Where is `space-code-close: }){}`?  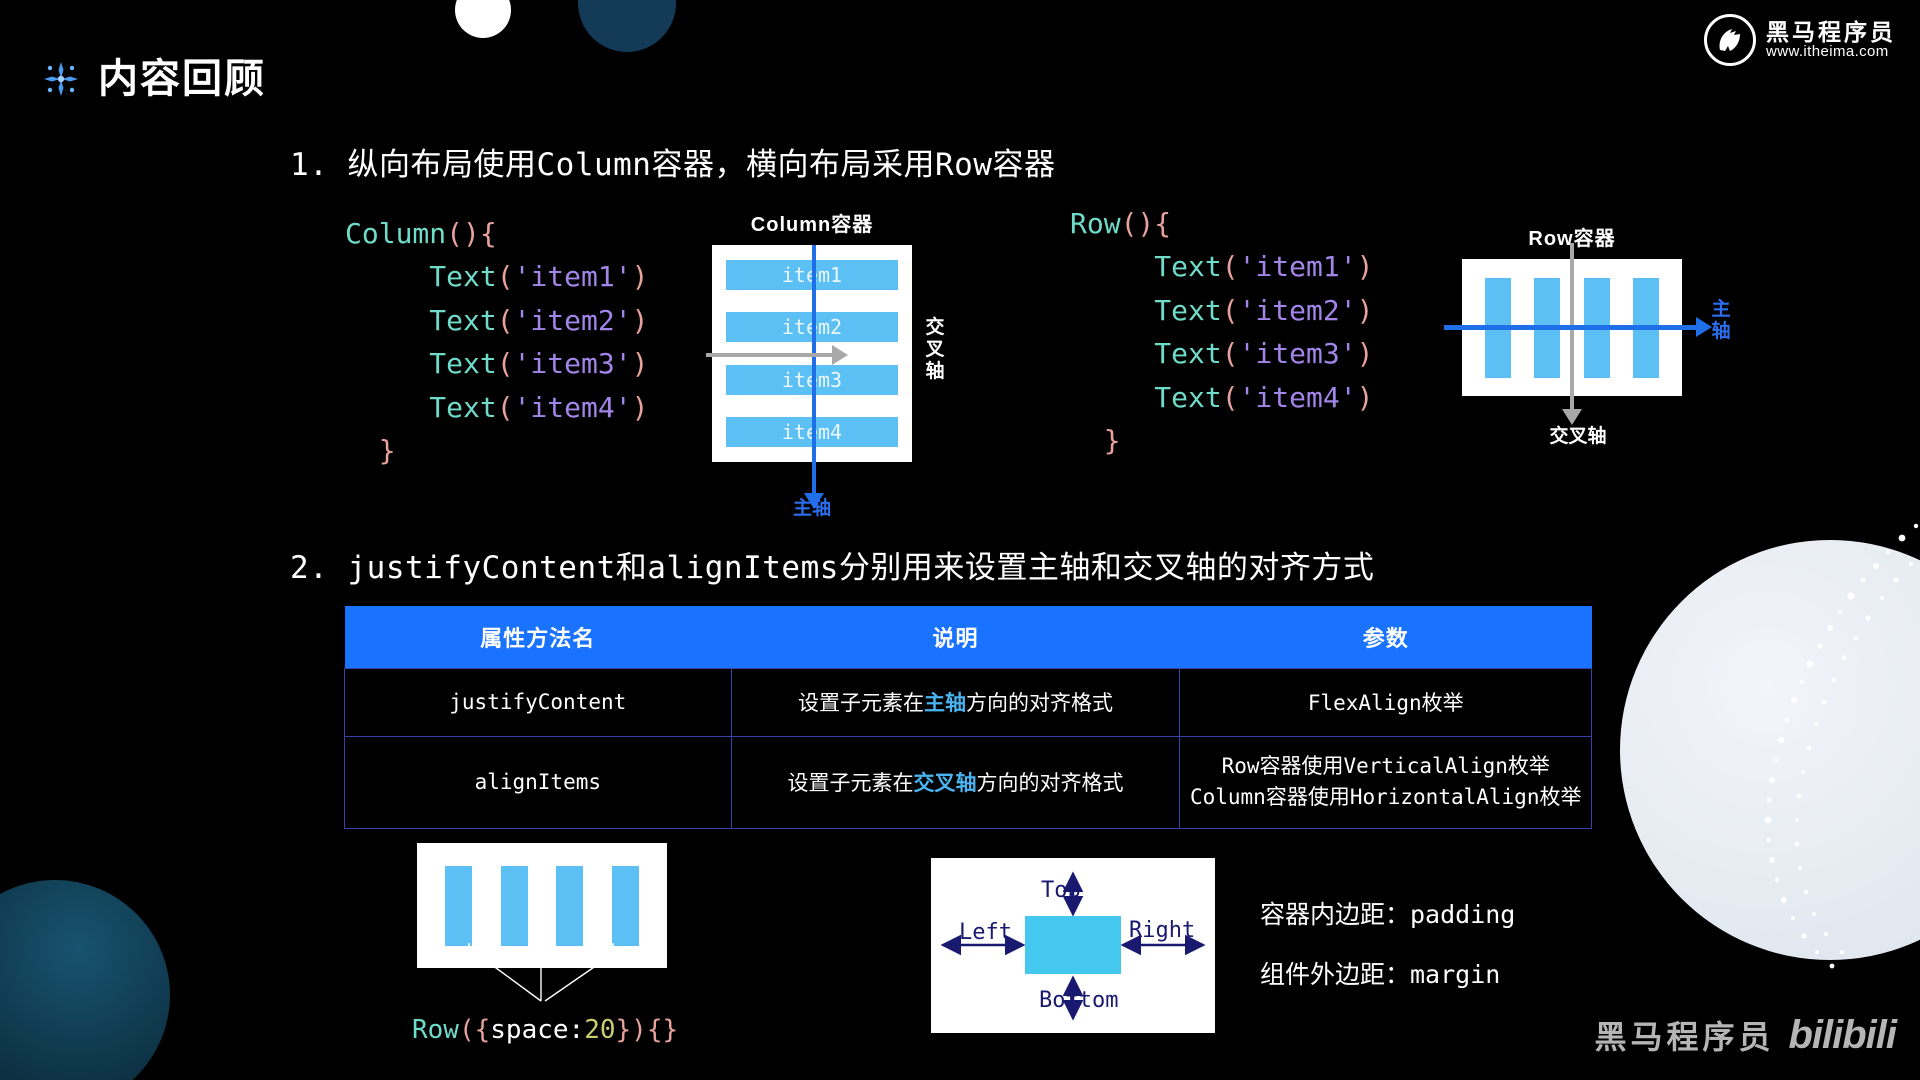
space-code-close: }){} is located at coordinates (647, 1030).